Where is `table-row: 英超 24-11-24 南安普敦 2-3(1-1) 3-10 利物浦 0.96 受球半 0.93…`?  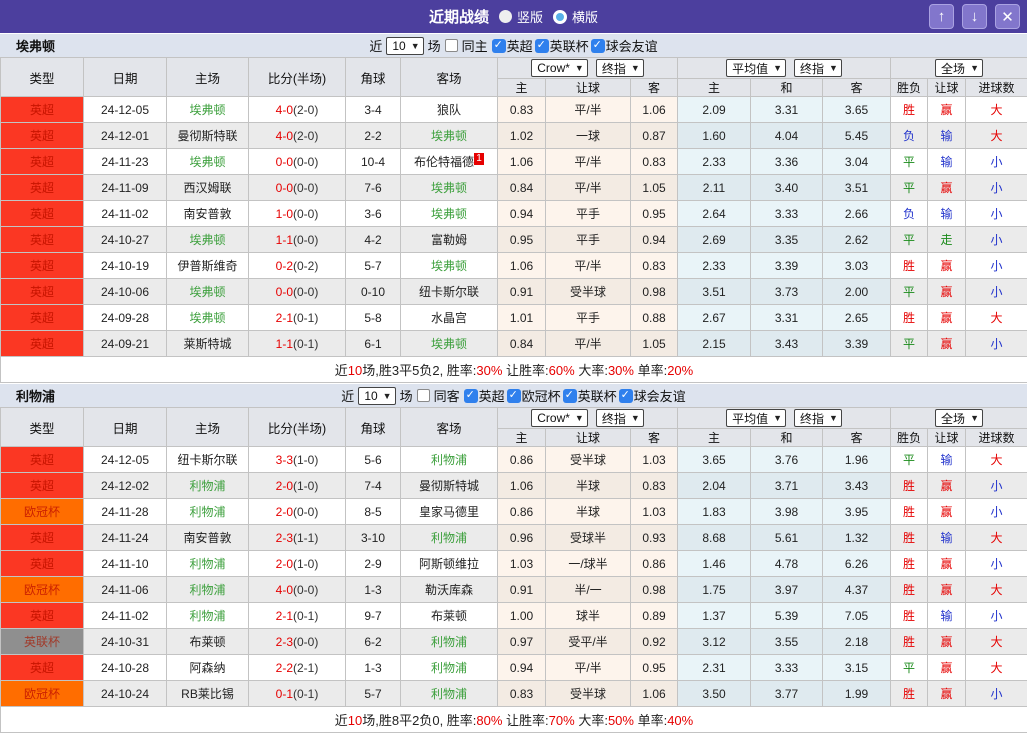
table-row: 英超 24-11-24 南安普敦 2-3(1-1) 3-10 利物浦 0.96 受球半 0.93… is located at coordinates (513, 537).